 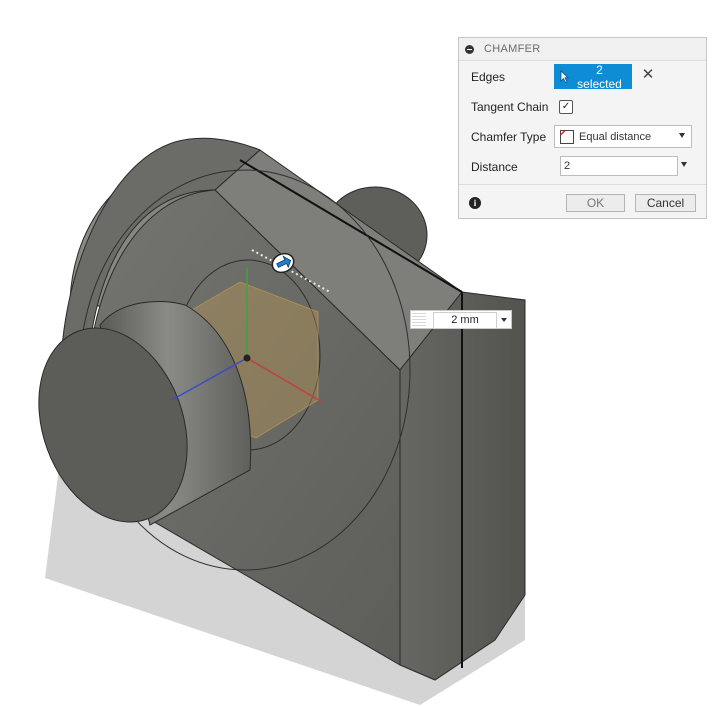 I want to click on chamfer-type-row: Chamfer Type Equal distance, so click(x=582, y=137).